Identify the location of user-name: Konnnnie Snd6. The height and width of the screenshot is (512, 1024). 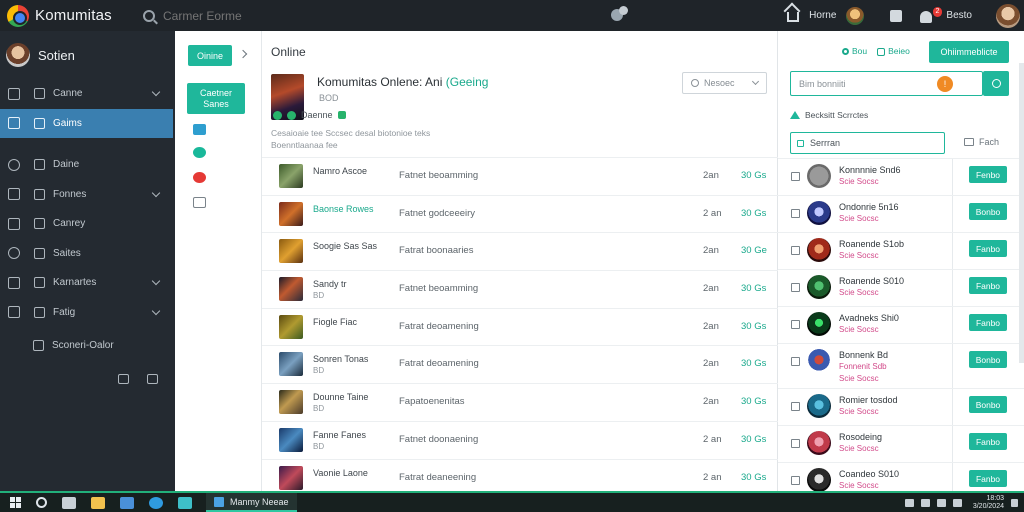
(870, 170).